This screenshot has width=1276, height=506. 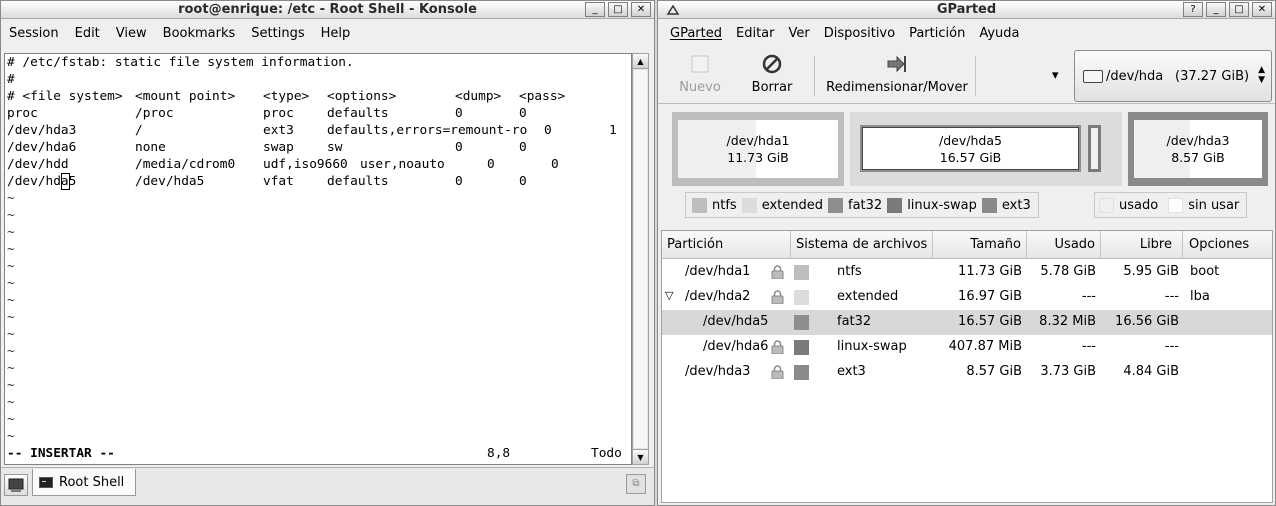 I want to click on partition-size: 16.57 GiB, so click(x=990, y=321).